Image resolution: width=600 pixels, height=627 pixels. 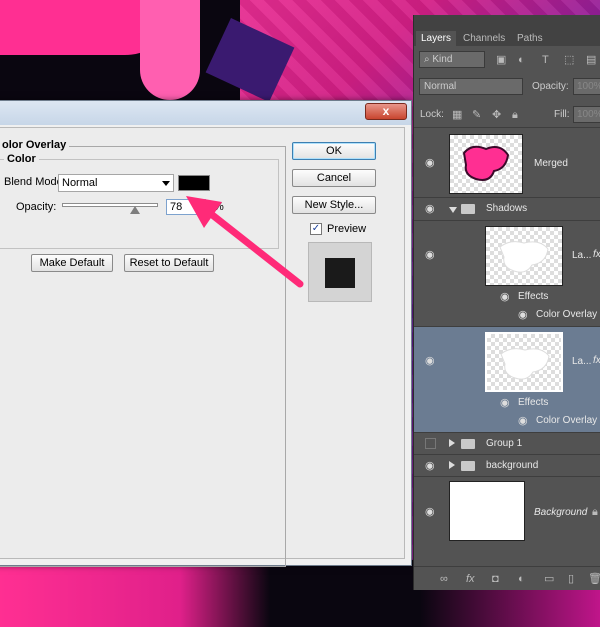 What do you see at coordinates (504, 443) in the screenshot?
I see `layer-name: Group 1` at bounding box center [504, 443].